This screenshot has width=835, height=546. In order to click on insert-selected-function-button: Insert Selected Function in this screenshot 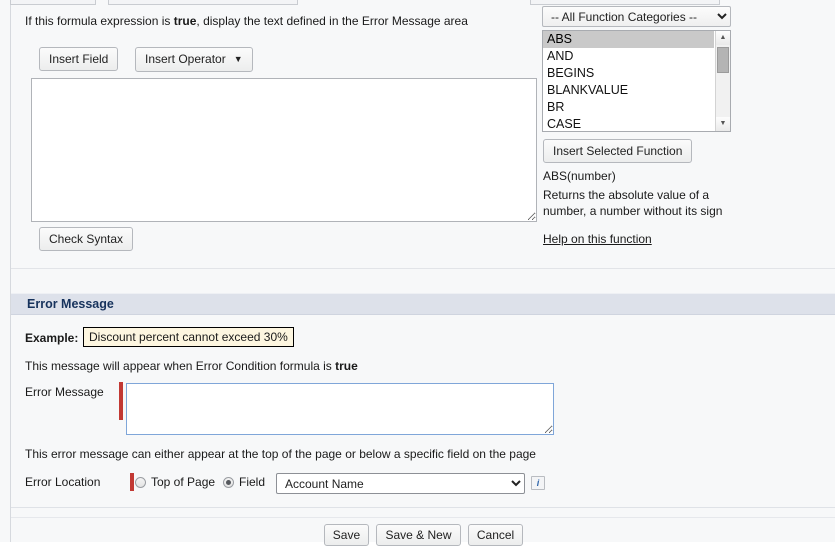, I will do `click(618, 151)`.